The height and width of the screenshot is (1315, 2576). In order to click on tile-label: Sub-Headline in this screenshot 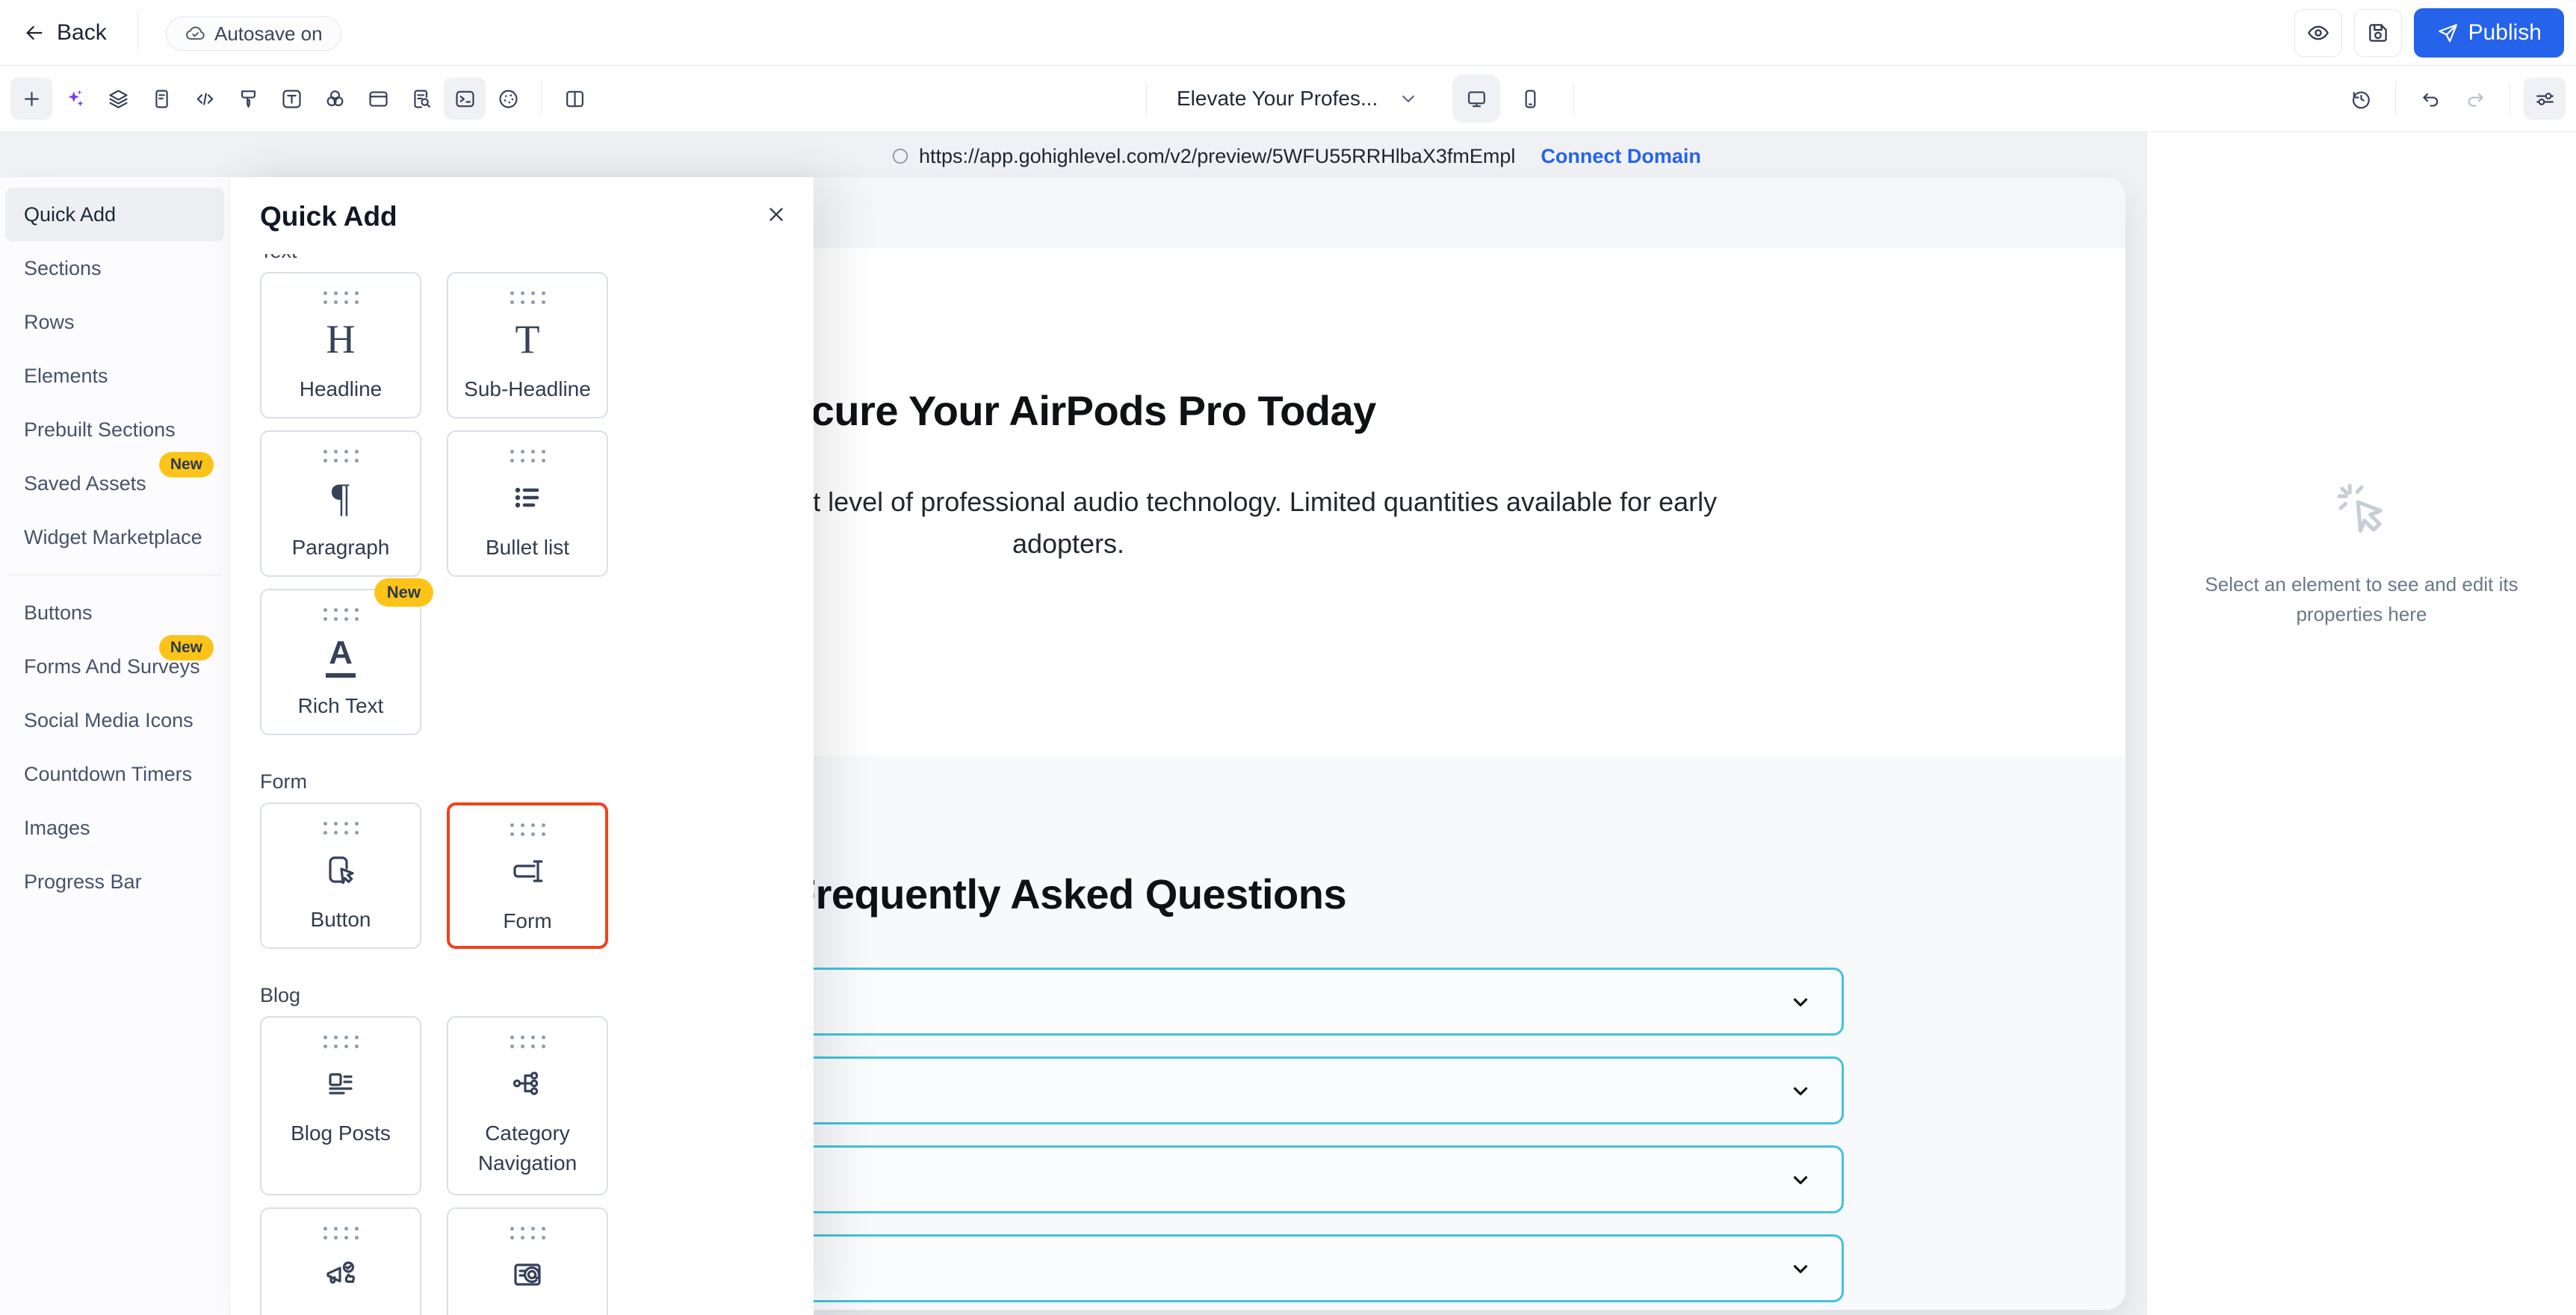, I will do `click(527, 388)`.